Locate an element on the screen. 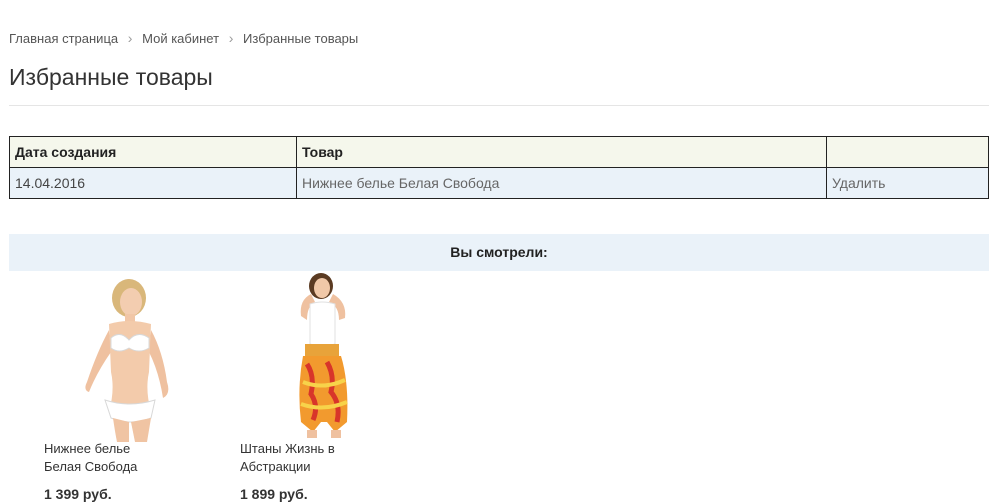 This screenshot has height=503, width=996. viewed-heading: Вы смотрели: is located at coordinates (499, 252).